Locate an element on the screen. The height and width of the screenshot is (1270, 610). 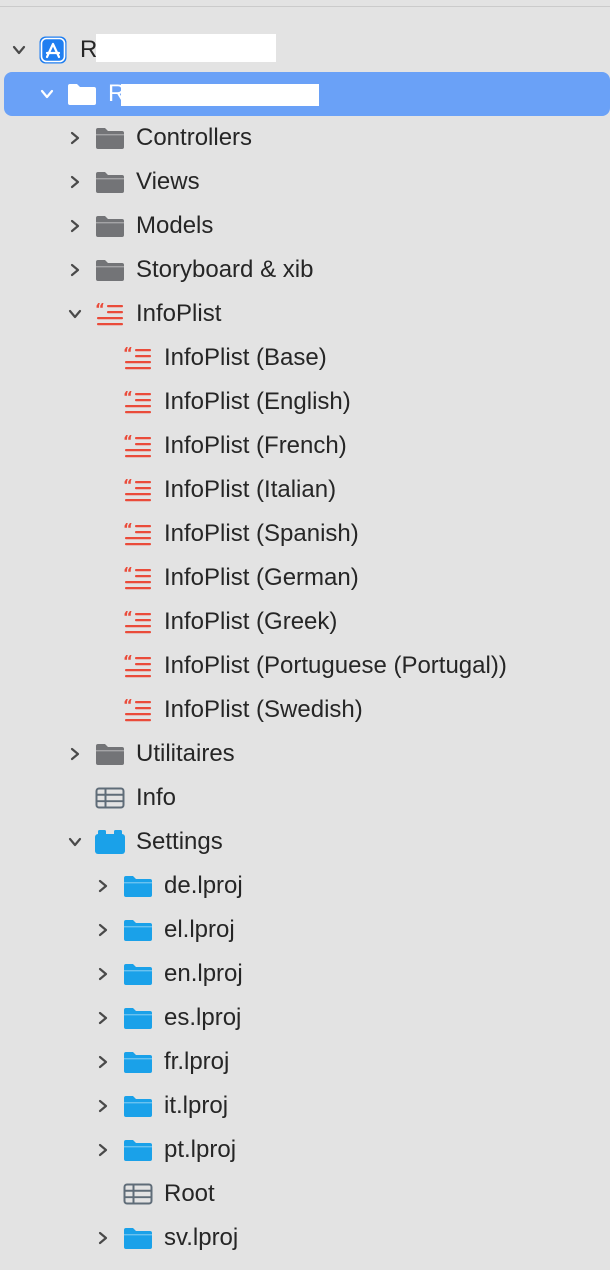
navigator-row-fr-lproj: fr.lproj is located at coordinates (305, 1062).